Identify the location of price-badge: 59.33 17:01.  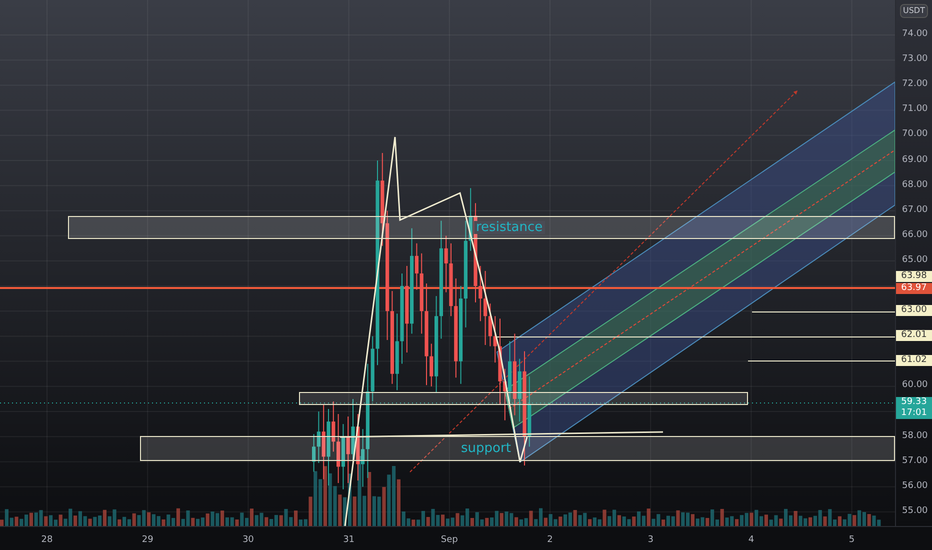
(914, 408).